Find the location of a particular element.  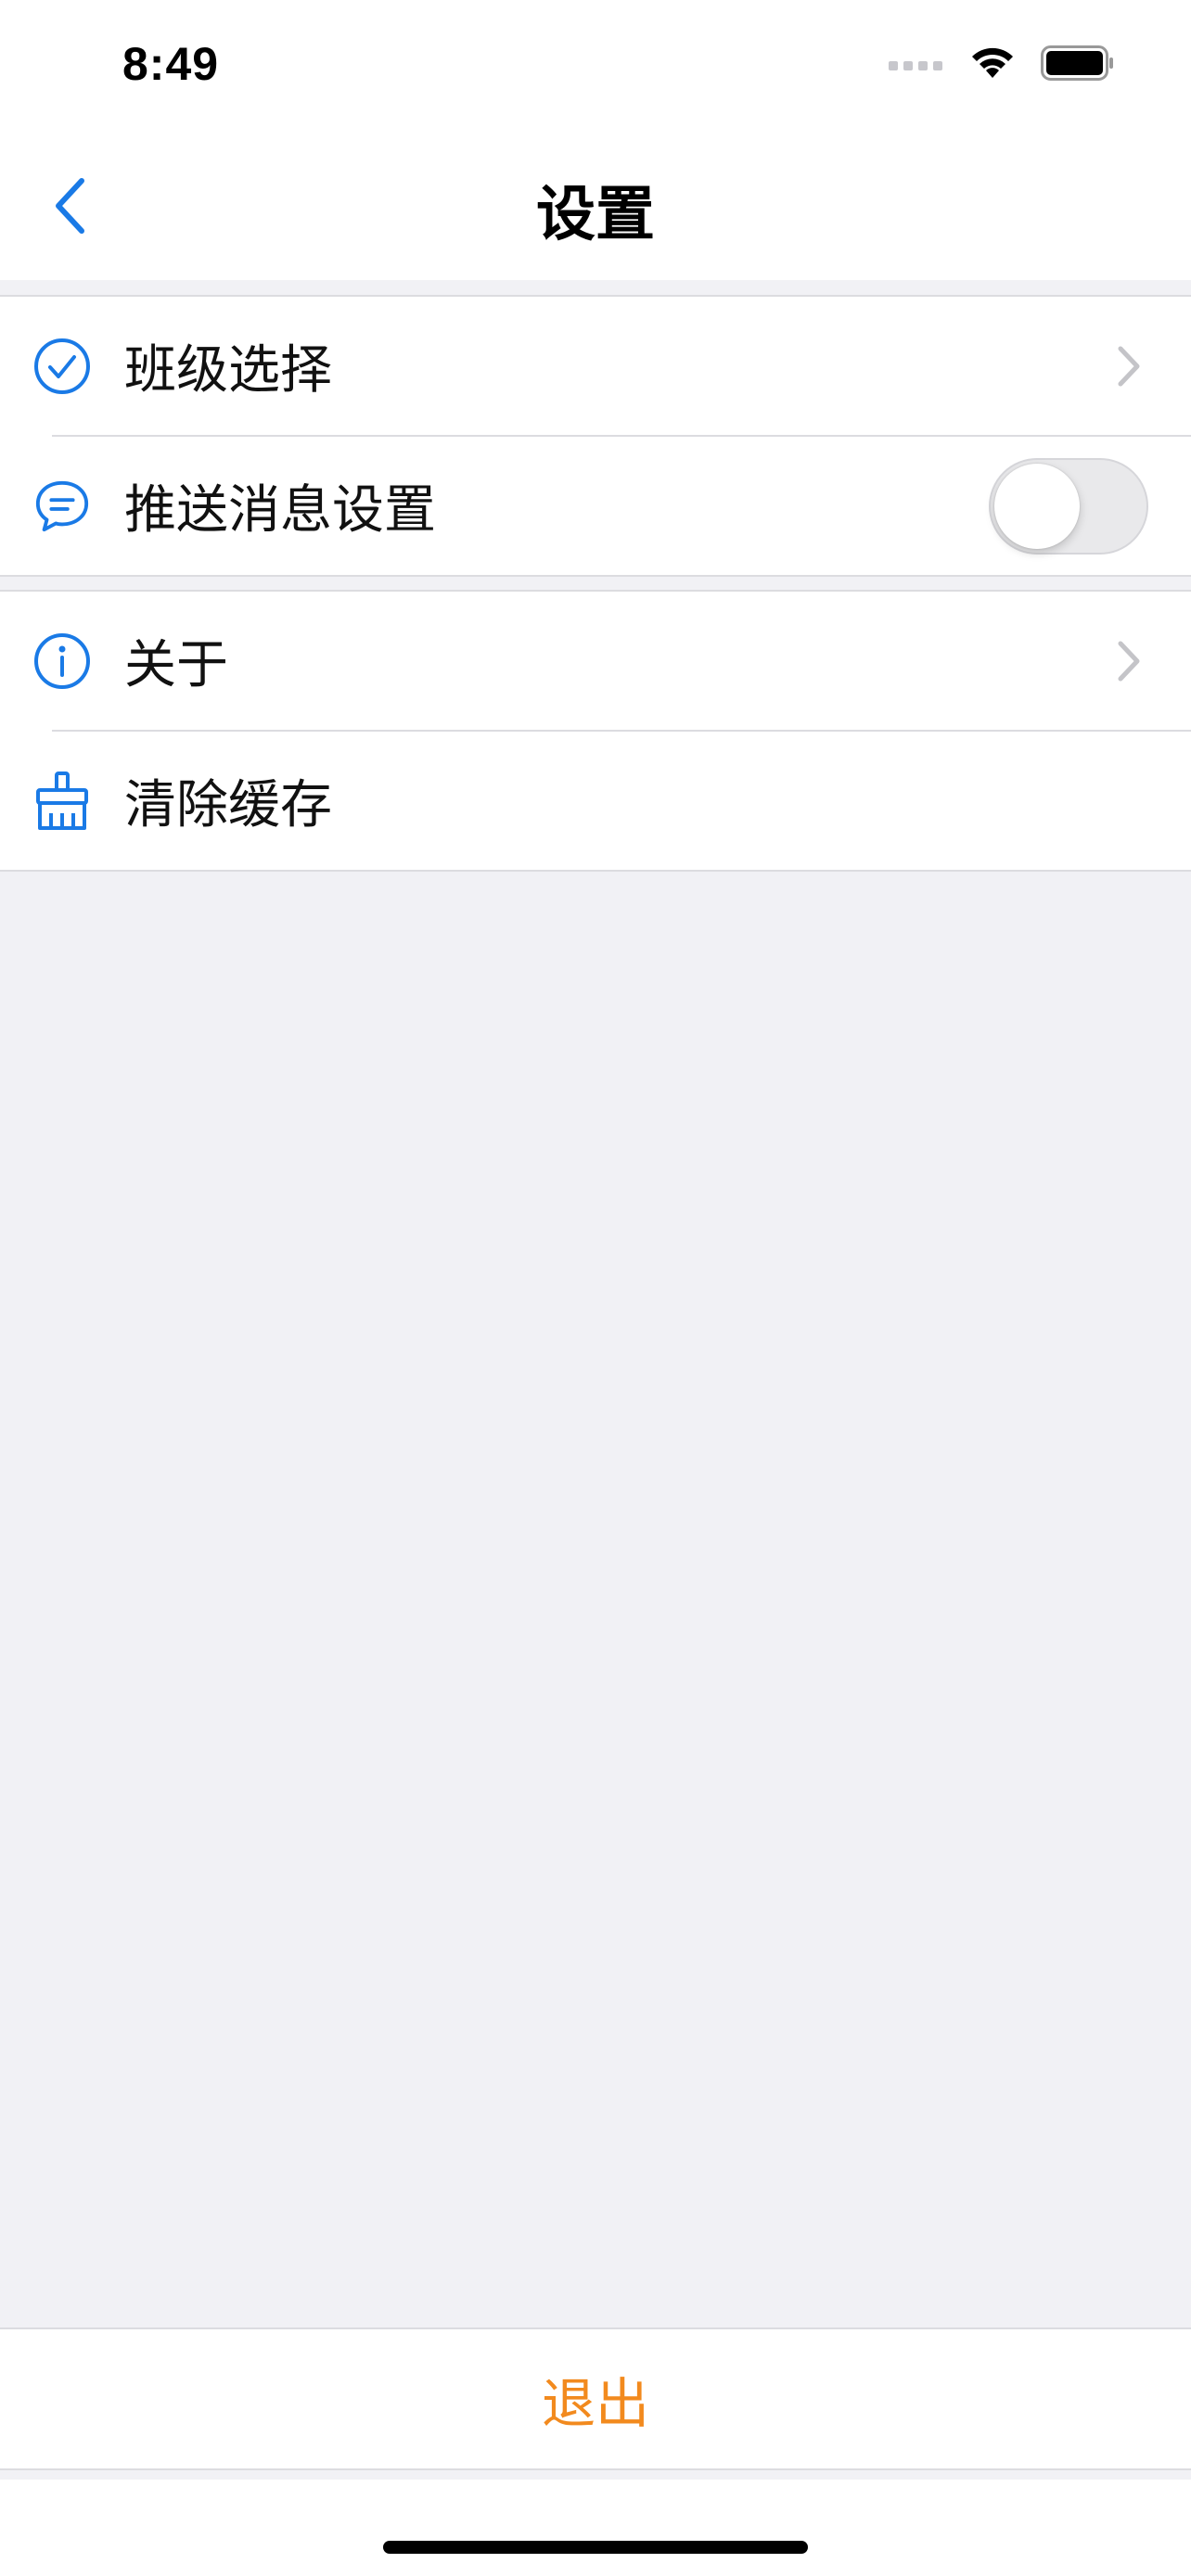

cellular-signal-icon is located at coordinates (916, 66).